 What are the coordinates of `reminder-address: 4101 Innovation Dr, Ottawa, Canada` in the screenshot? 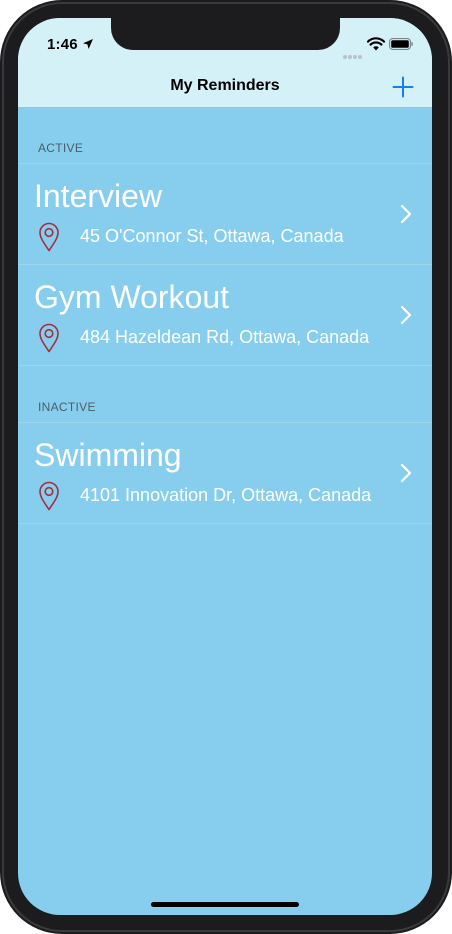 It's located at (226, 495).